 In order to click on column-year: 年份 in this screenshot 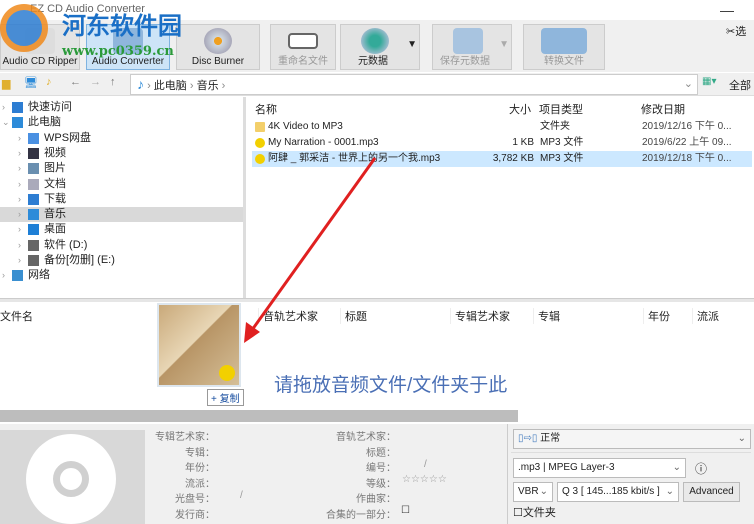, I will do `click(656, 316)`.